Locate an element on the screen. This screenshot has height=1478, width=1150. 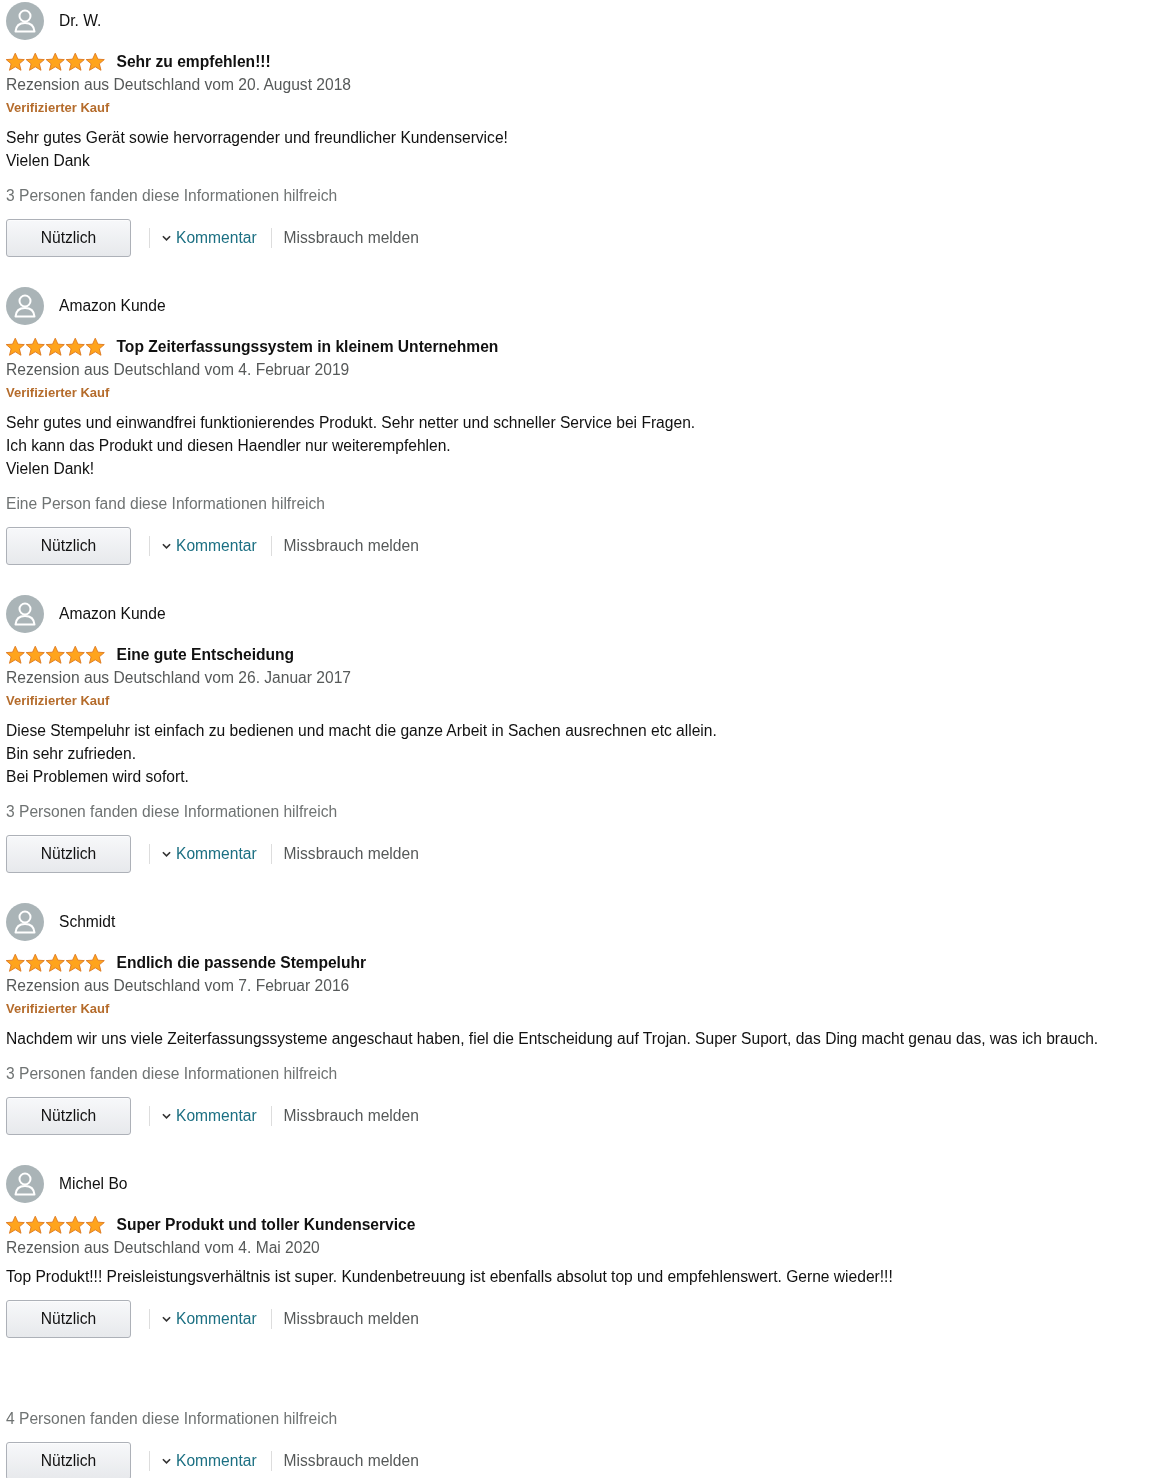
helpful-count-text: 4 Personen fanden diese Informationen hilfreich is located at coordinates (172, 1419).